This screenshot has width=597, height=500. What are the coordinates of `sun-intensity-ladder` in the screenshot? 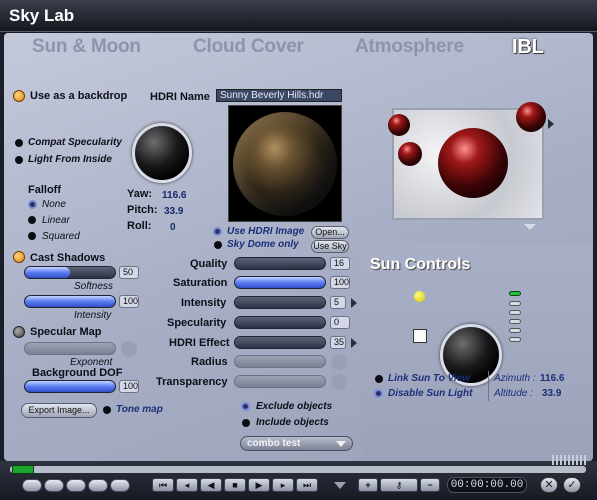 It's located at (515, 317).